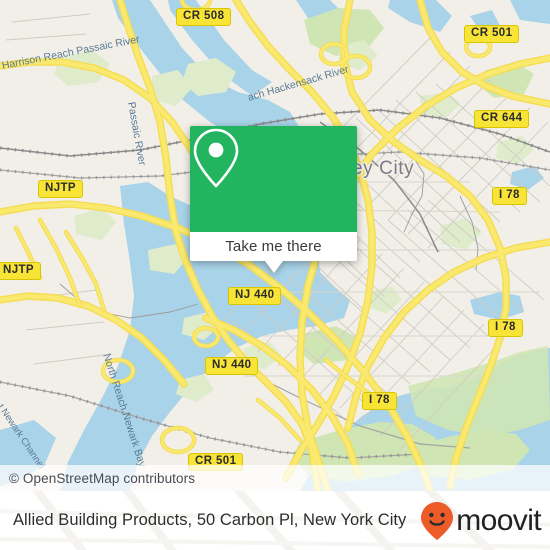 The height and width of the screenshot is (550, 550). I want to click on route-shield: CR 508, so click(204, 17).